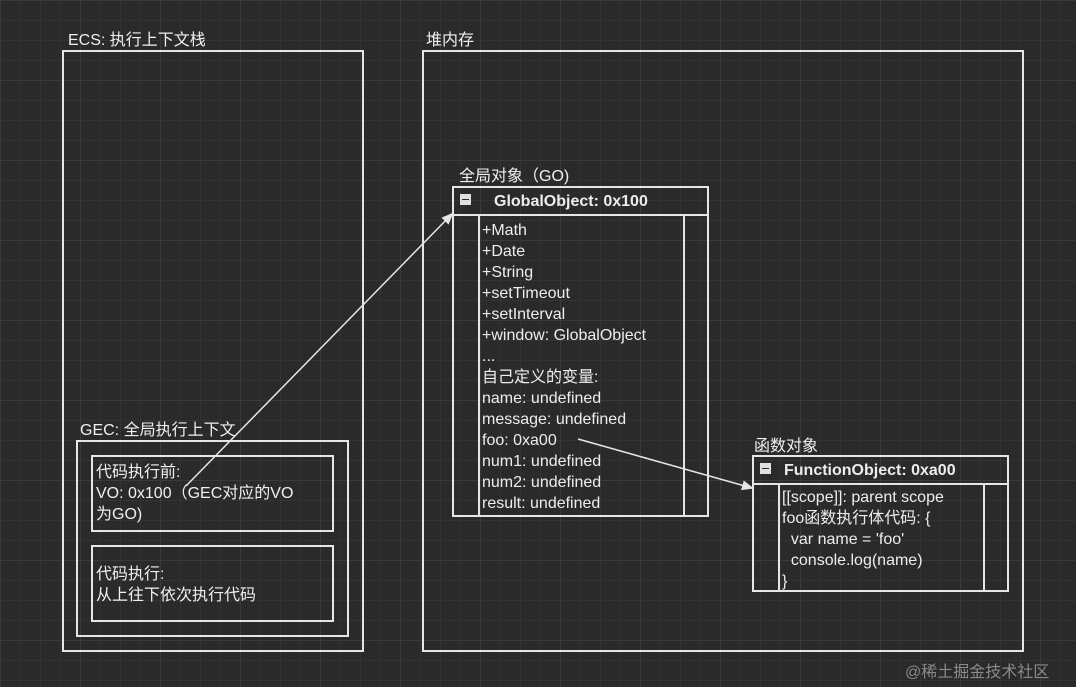 This screenshot has width=1076, height=687. Describe the element at coordinates (319, 349) in the screenshot. I see `vo-to-go-arrow` at that location.